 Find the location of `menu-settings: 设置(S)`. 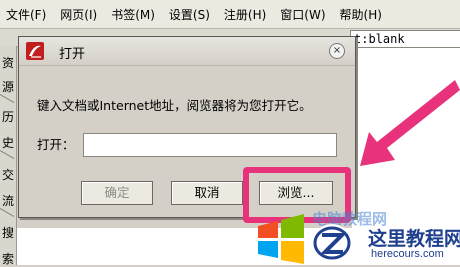

menu-settings: 设置(S) is located at coordinates (189, 14).